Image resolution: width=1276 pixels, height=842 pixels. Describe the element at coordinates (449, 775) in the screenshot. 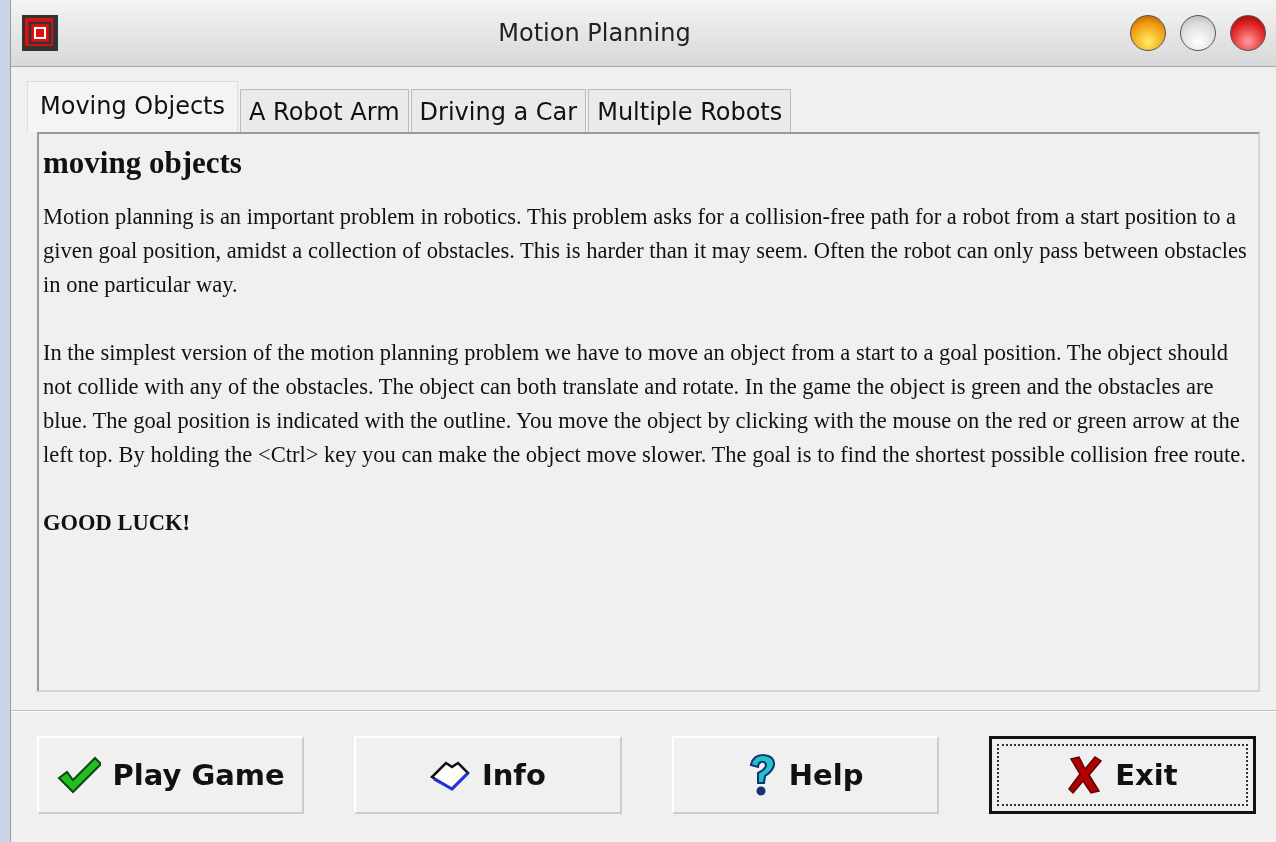

I see `book-icon` at that location.